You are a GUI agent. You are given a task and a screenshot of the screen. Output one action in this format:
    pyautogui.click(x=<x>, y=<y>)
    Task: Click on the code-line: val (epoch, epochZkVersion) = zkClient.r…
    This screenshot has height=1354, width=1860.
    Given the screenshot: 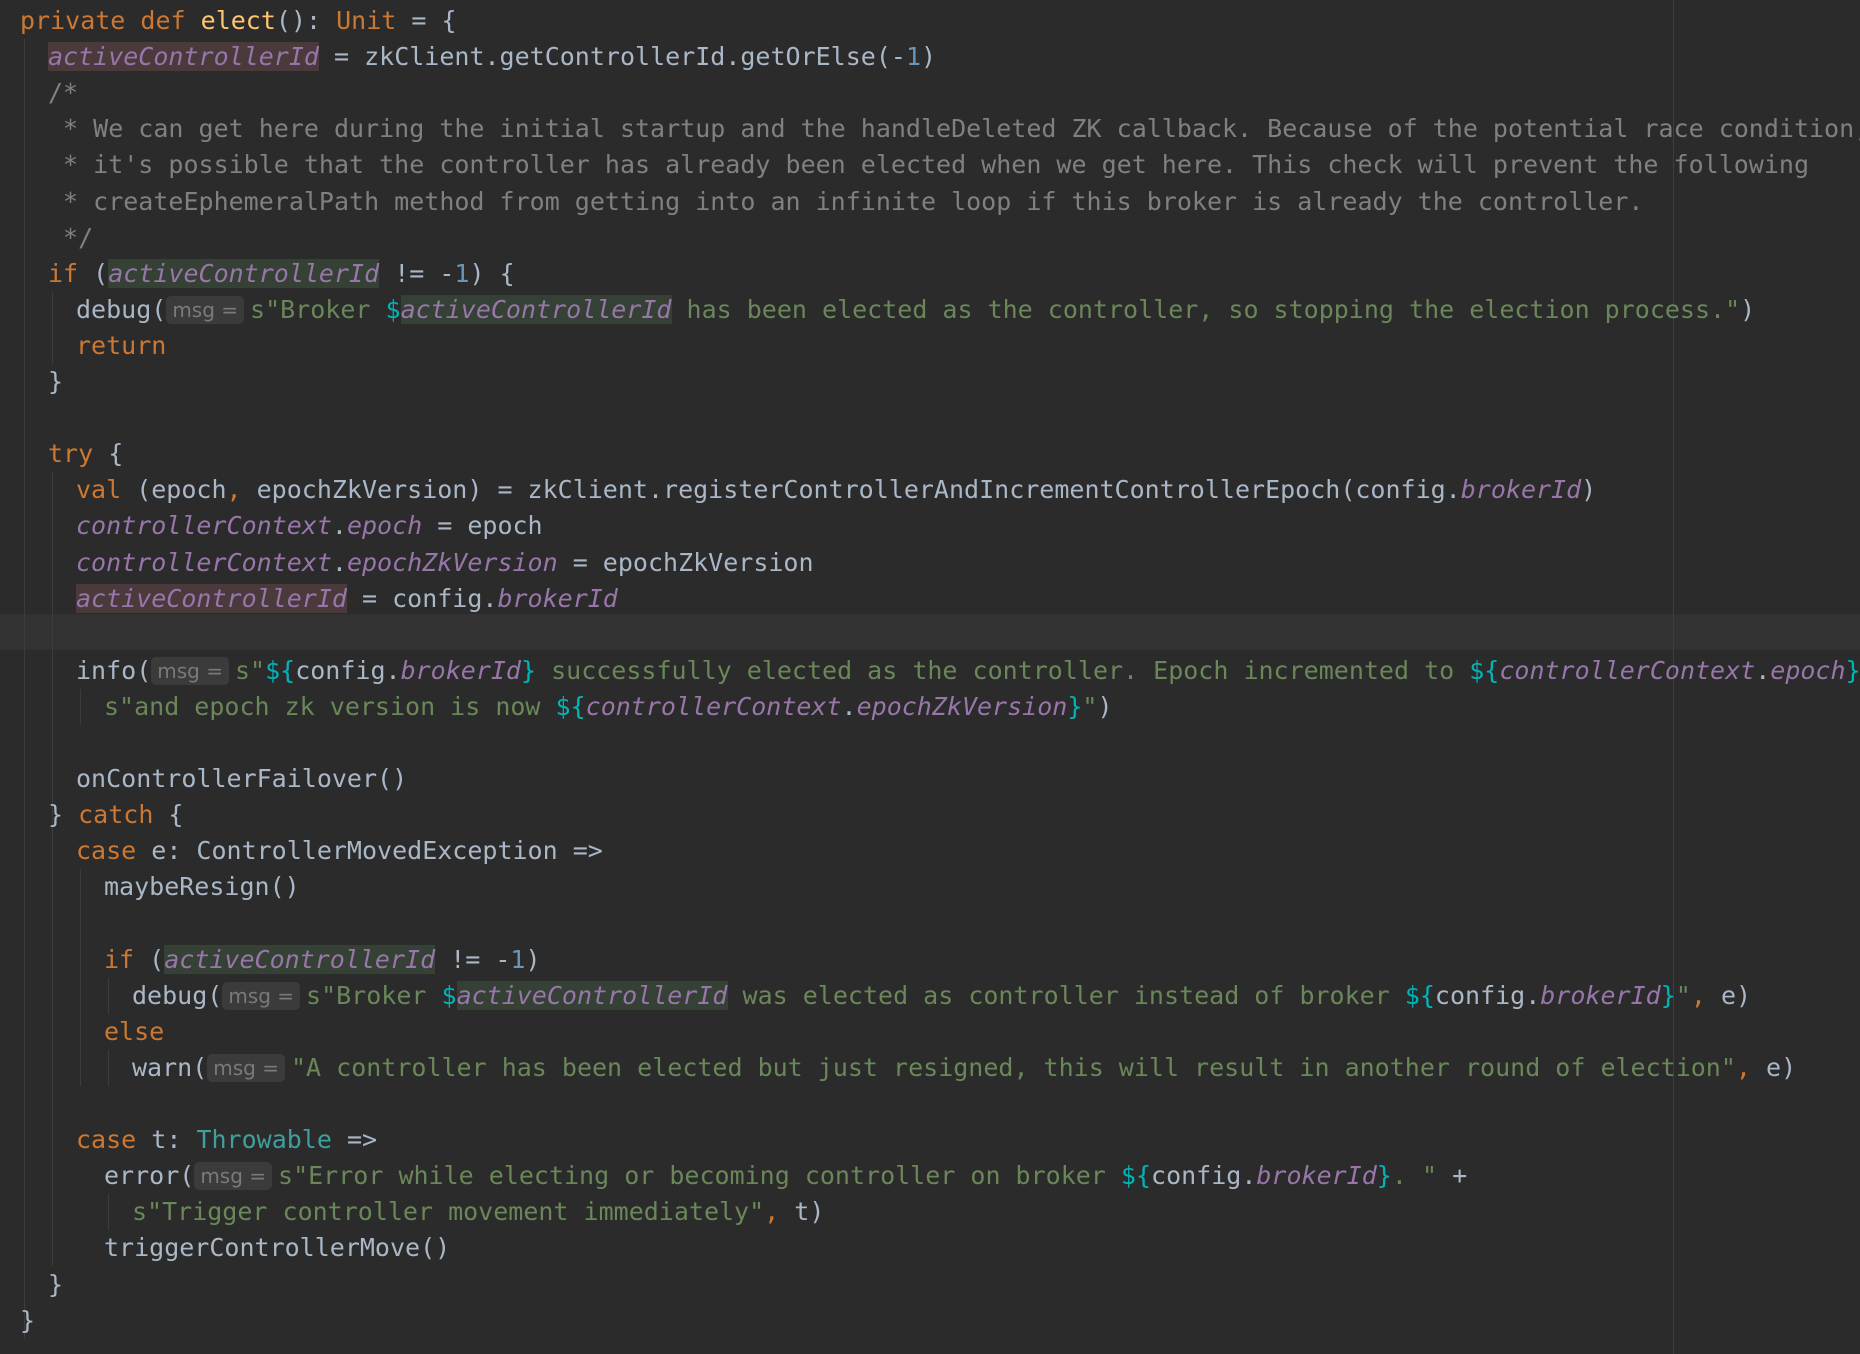 What is the action you would take?
    pyautogui.click(x=930, y=490)
    